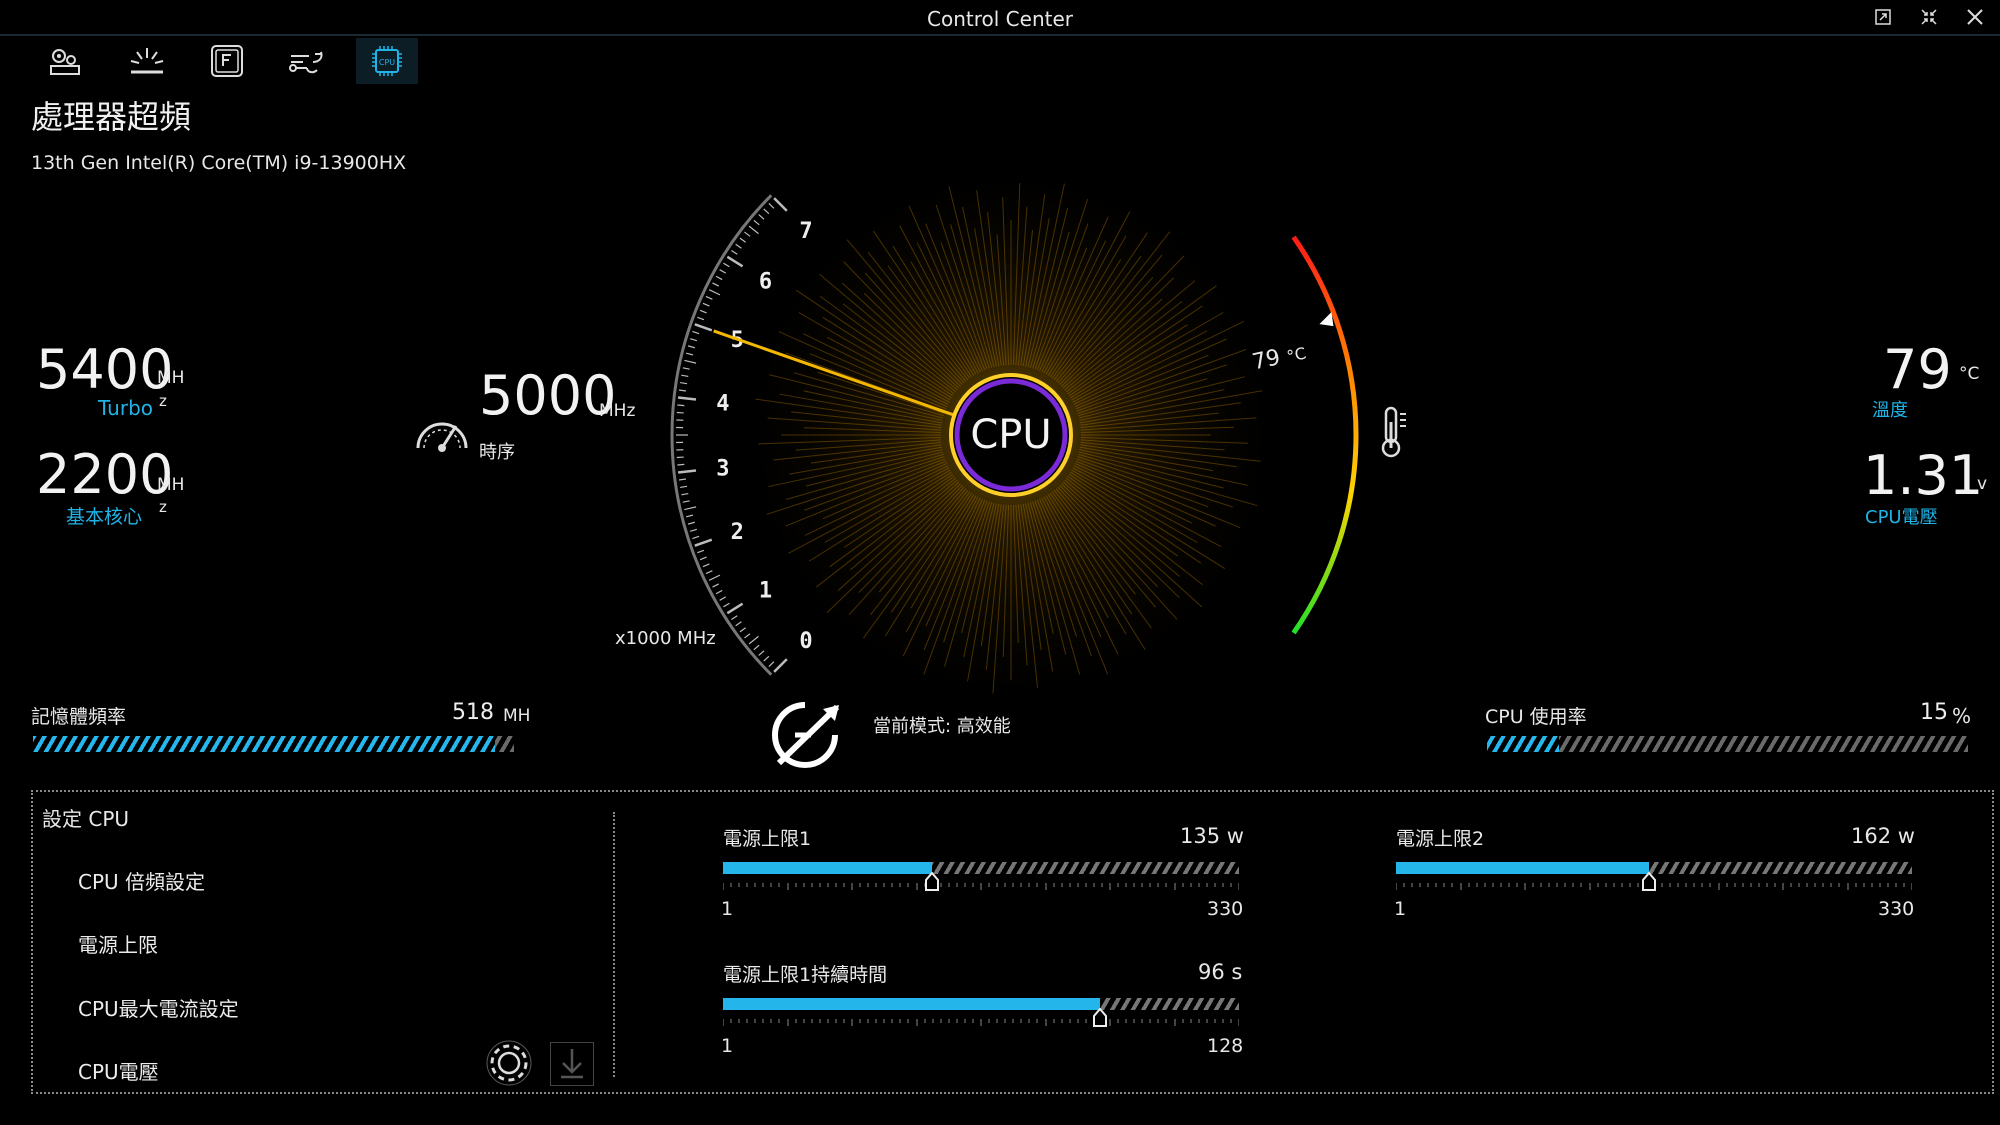 This screenshot has width=2000, height=1125. What do you see at coordinates (497, 452) in the screenshot?
I see `clock-label: 時序` at bounding box center [497, 452].